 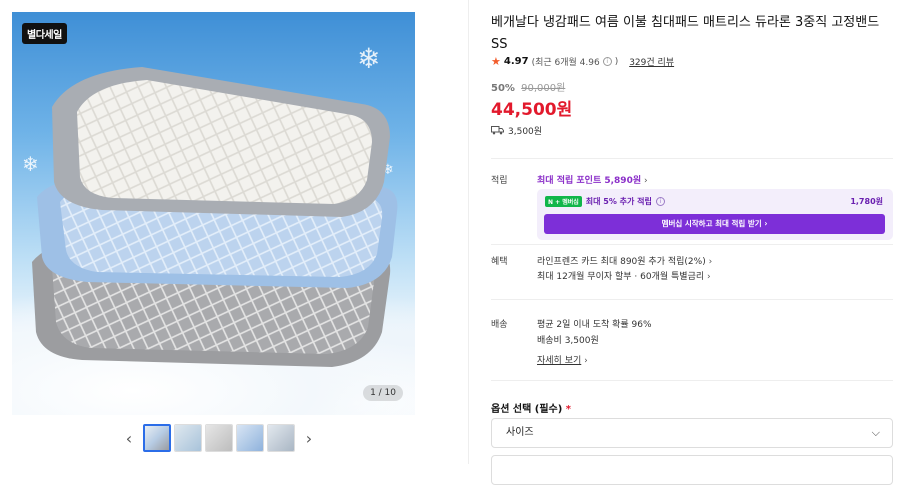 I want to click on required-mark: *, so click(x=568, y=409).